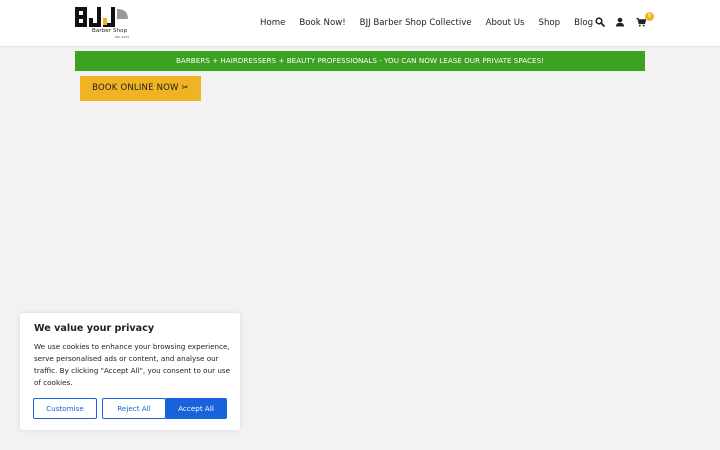  What do you see at coordinates (416, 23) in the screenshot?
I see `nav-item-collective: BJJ Barber Shop Collective` at bounding box center [416, 23].